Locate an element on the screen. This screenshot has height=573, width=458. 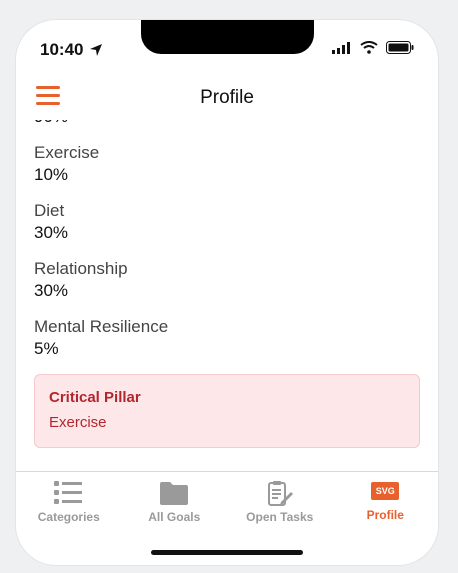
tab-label: Open Tasks is located at coordinates (280, 517).